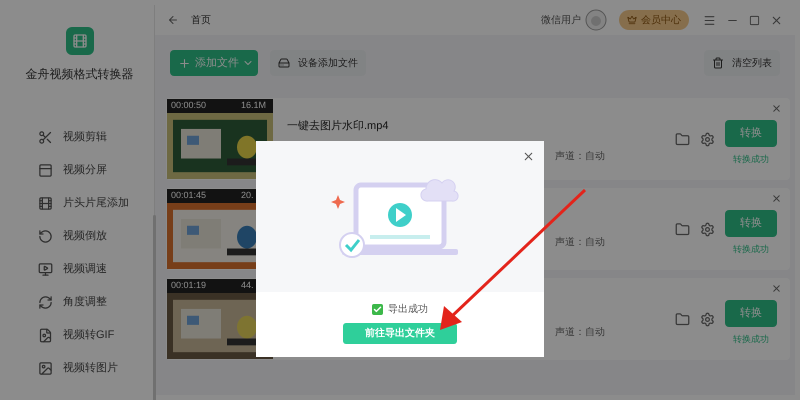 Image resolution: width=800 pixels, height=400 pixels. What do you see at coordinates (709, 20) in the screenshot?
I see `menu-icon` at bounding box center [709, 20].